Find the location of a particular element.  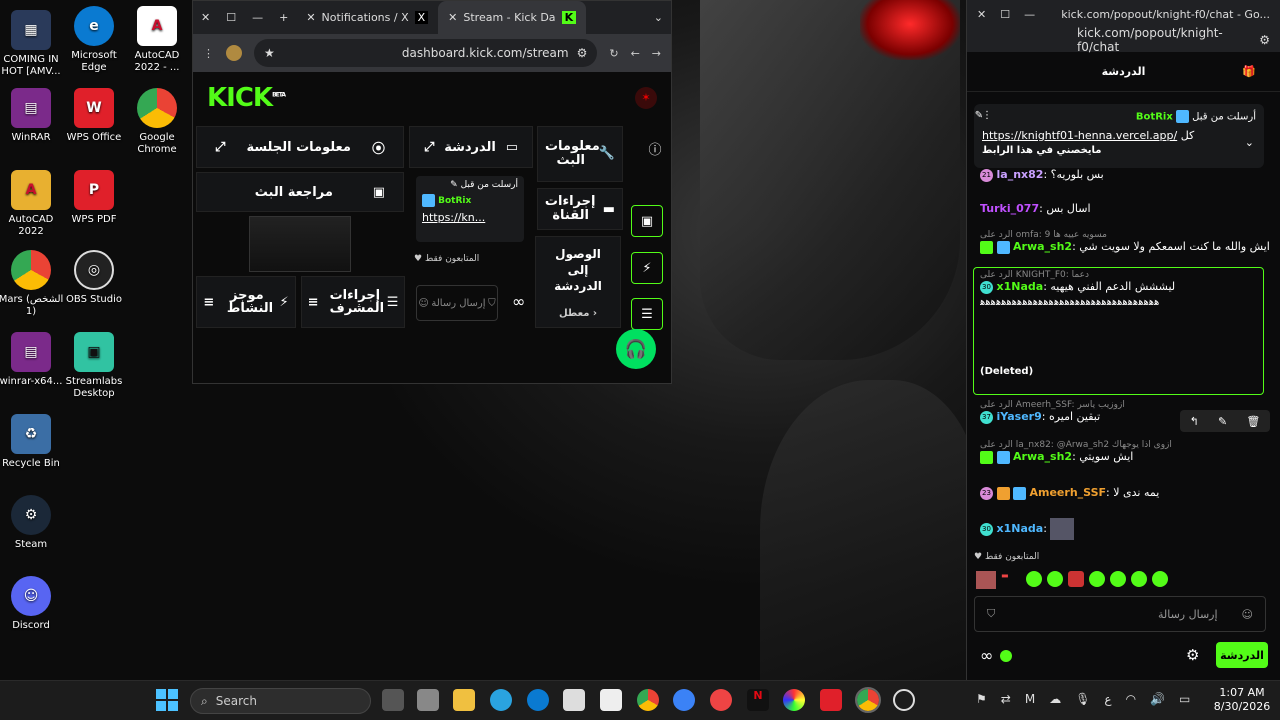

back-icon: ← is located at coordinates (635, 53).